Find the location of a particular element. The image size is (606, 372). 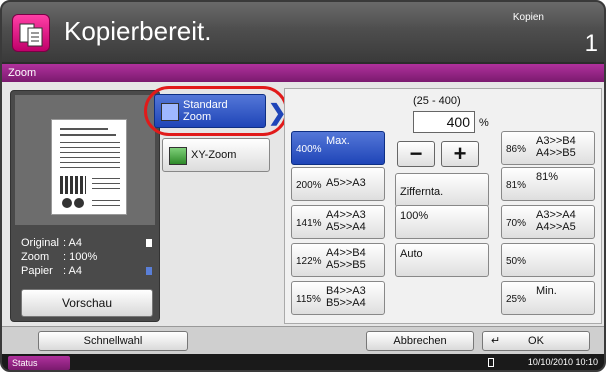

auto-zoom-button: Auto is located at coordinates (442, 260).